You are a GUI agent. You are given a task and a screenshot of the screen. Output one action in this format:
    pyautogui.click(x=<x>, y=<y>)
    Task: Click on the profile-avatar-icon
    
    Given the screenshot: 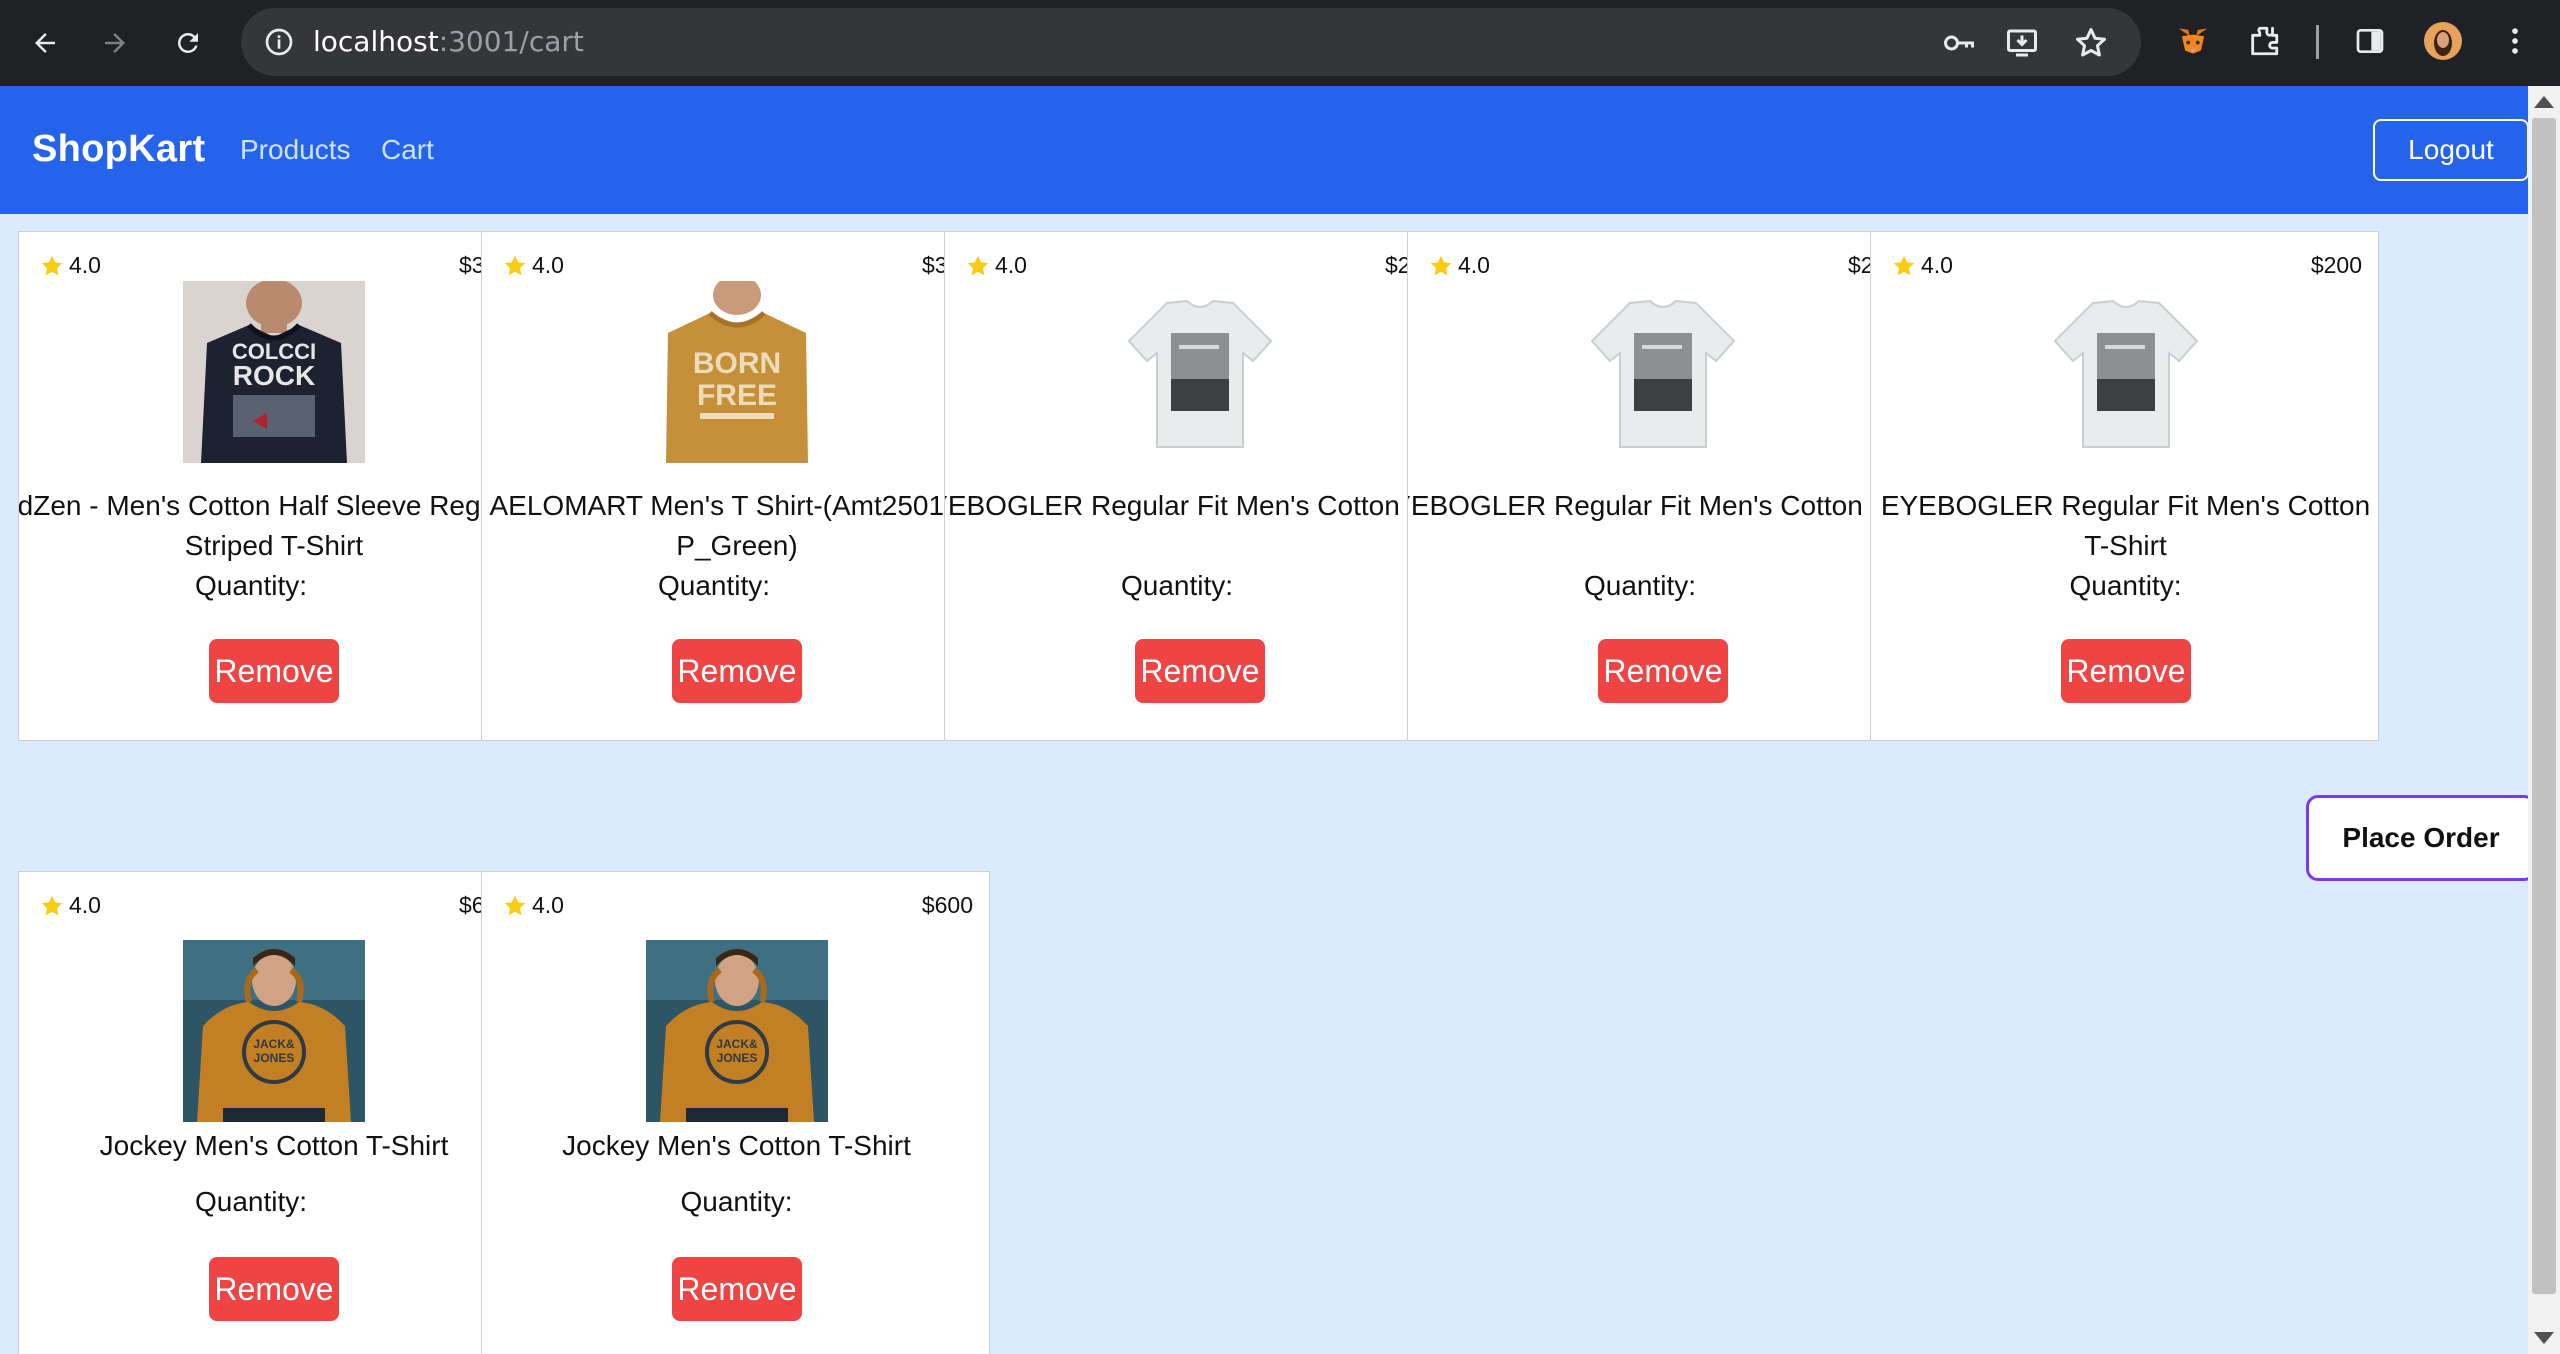 What is the action you would take?
    pyautogui.click(x=2443, y=41)
    